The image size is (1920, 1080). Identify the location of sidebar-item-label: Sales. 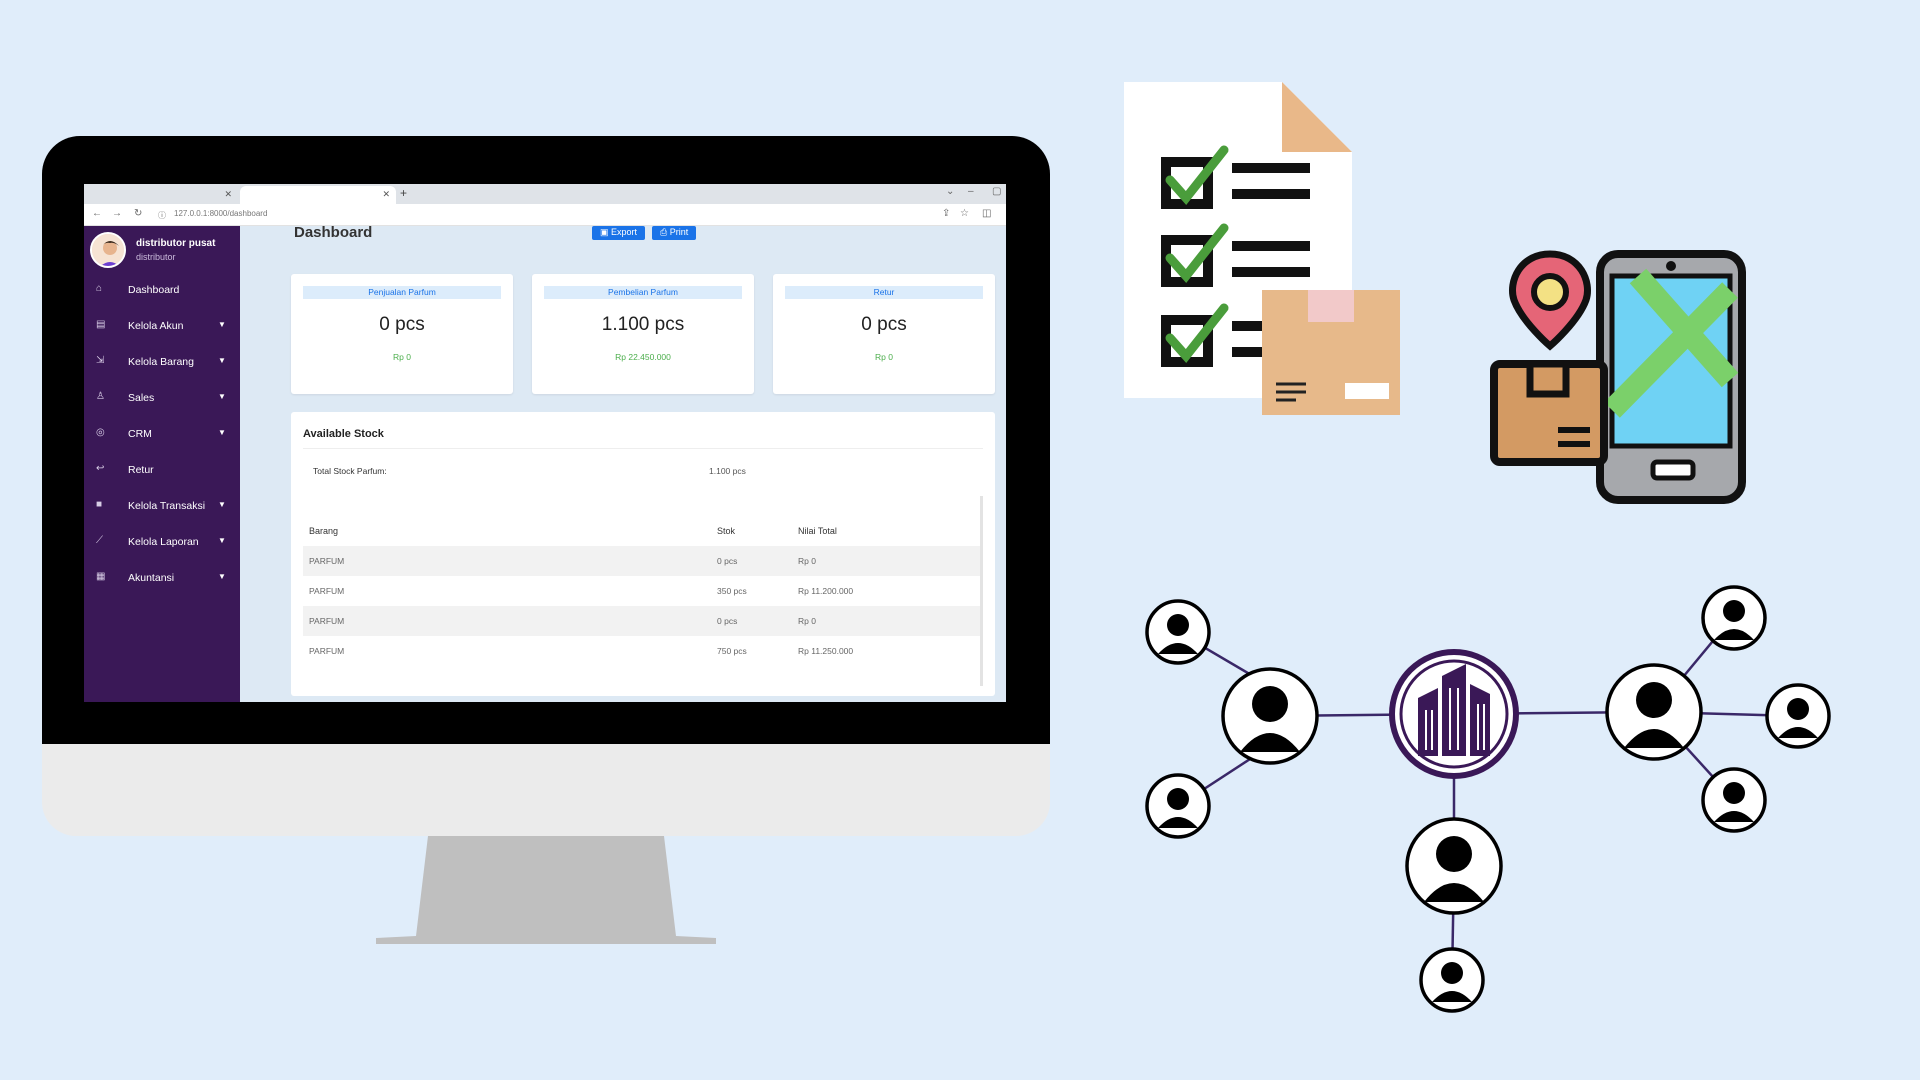
(141, 398).